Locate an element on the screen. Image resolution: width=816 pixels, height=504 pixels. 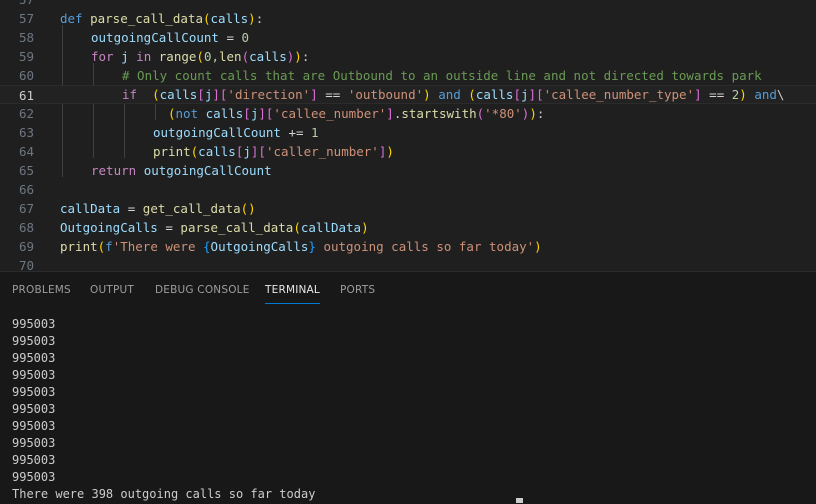
code-text: for j in range(0,len(calls)): is located at coordinates (200, 56).